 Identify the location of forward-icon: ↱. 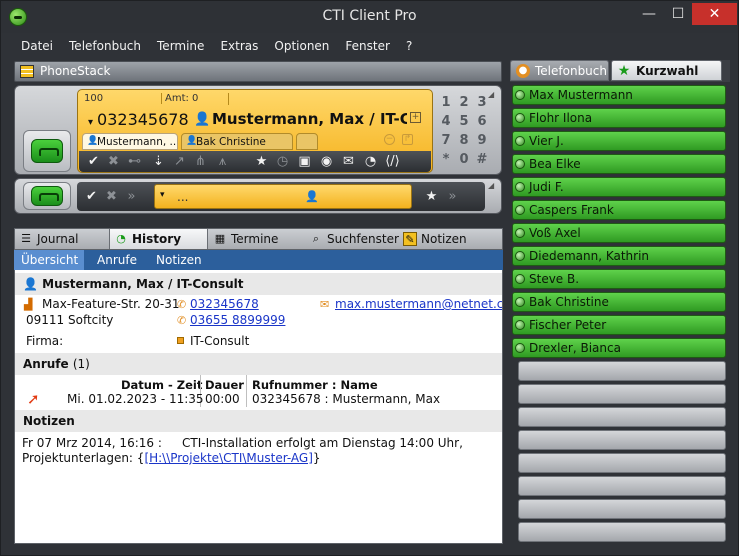
(407, 139).